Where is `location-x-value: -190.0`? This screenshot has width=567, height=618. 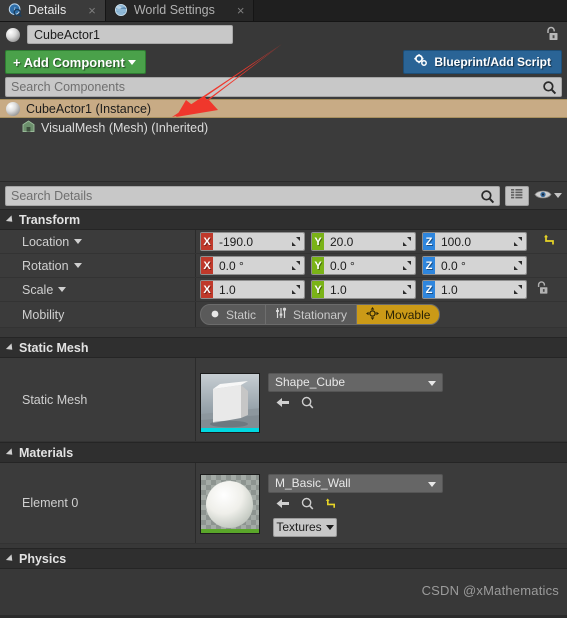 location-x-value: -190.0 is located at coordinates (236, 241).